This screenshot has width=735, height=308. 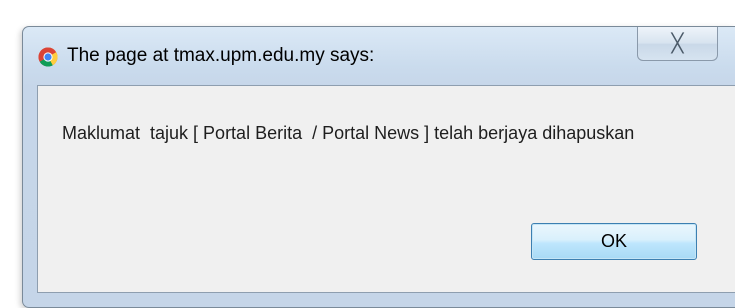 What do you see at coordinates (221, 55) in the screenshot?
I see `dialog-title: The page at tmax.upm.edu.my says:` at bounding box center [221, 55].